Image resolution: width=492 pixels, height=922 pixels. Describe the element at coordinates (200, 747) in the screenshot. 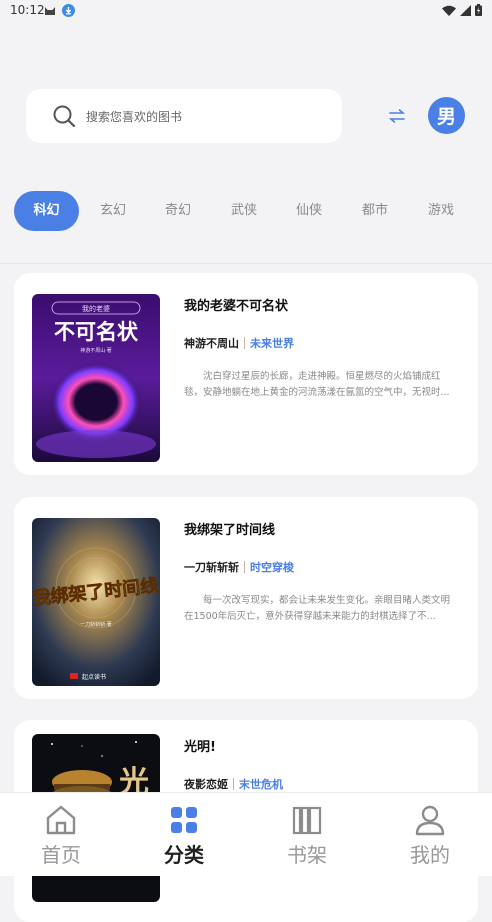

I see `book-title: 光明!` at that location.